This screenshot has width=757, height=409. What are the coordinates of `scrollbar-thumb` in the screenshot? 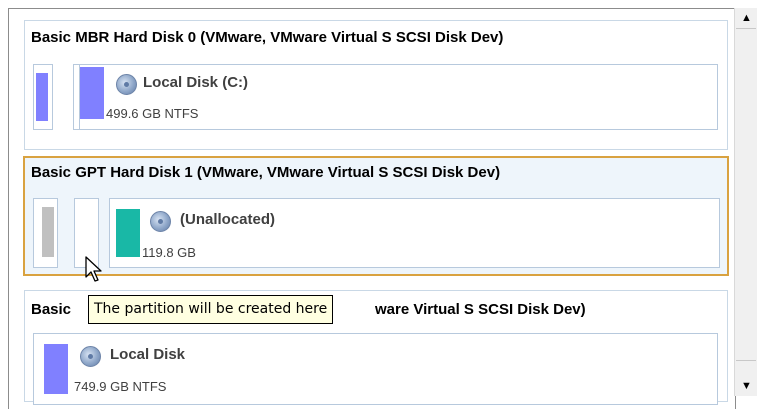 It's located at (746, 194).